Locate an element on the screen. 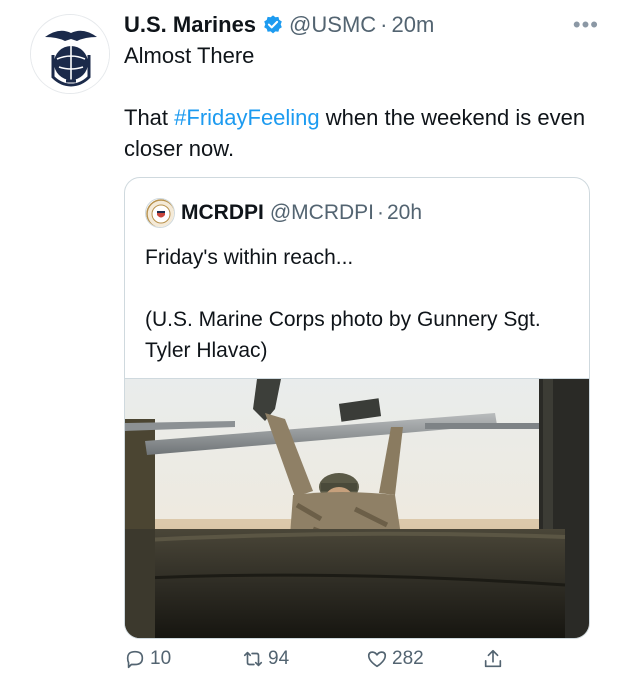 This screenshot has width=619, height=685. eagle-globe-anchor-emblem is located at coordinates (70, 54).